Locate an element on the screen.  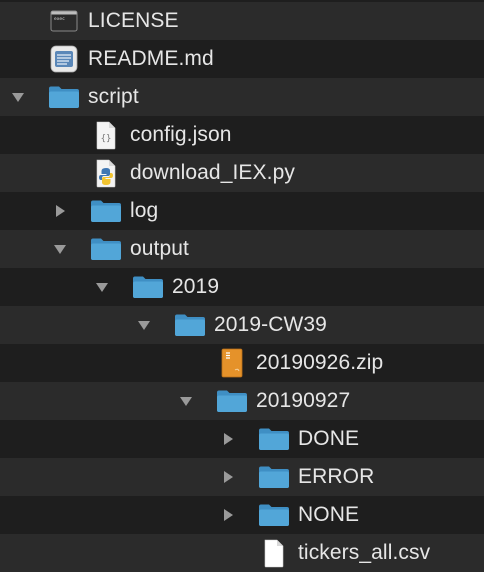
file-row-readme-md: README.md is located at coordinates (242, 59).